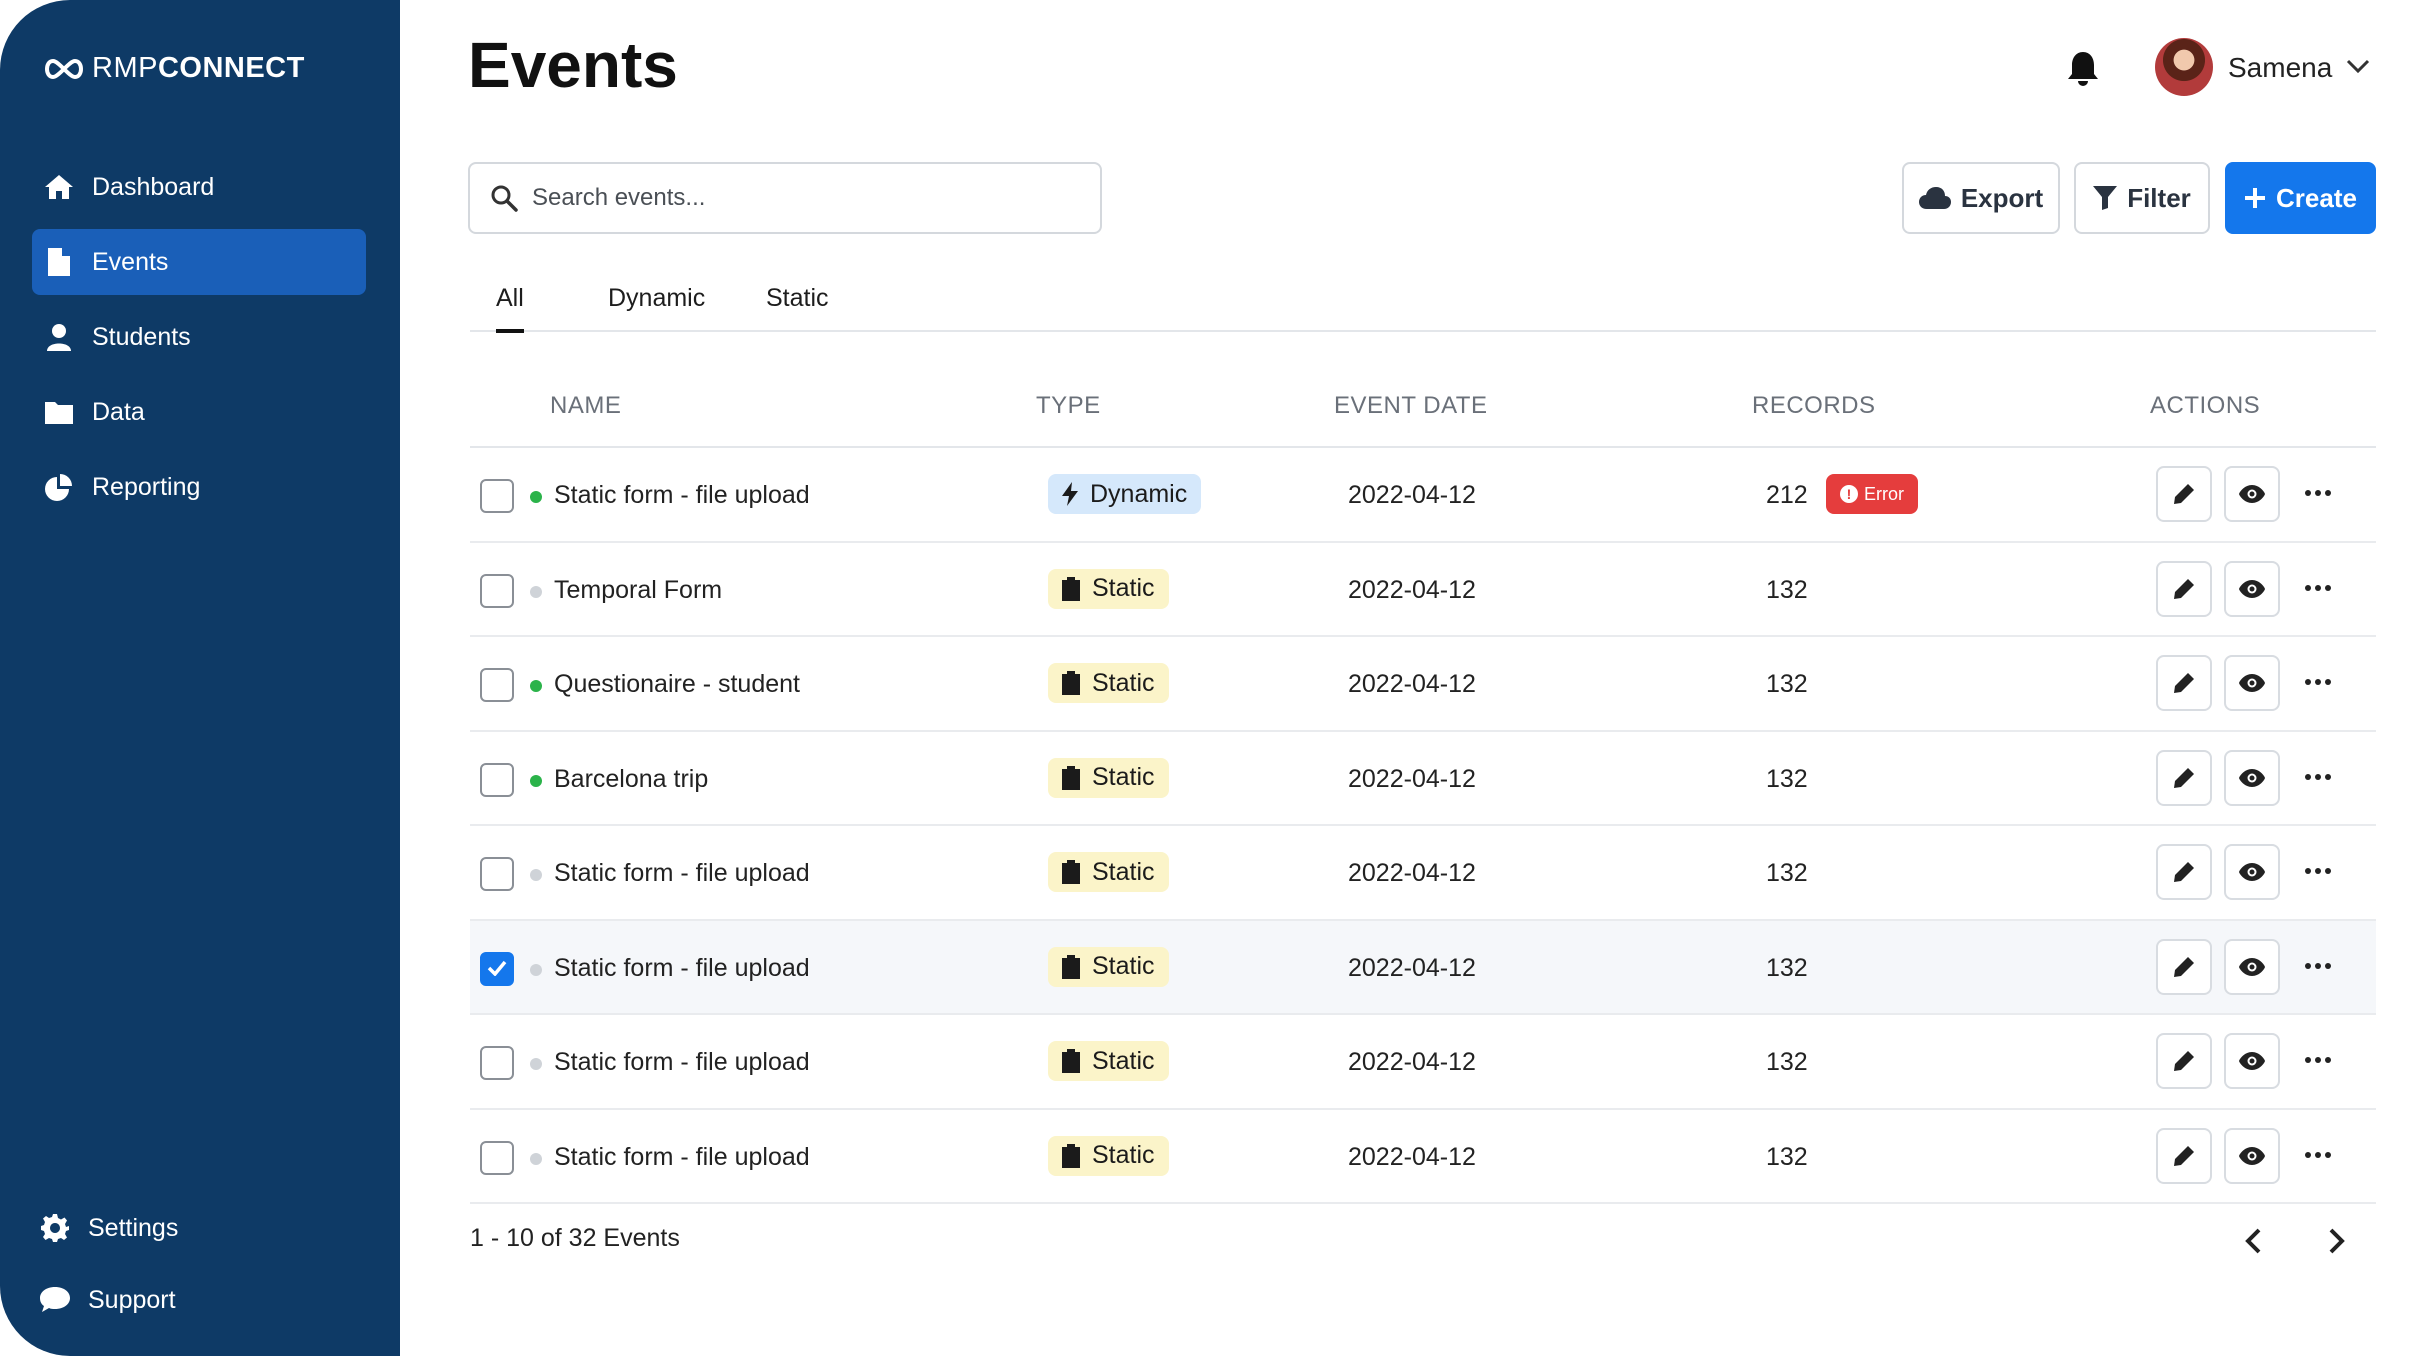  I want to click on sidebar-item-label: Support, so click(132, 1299).